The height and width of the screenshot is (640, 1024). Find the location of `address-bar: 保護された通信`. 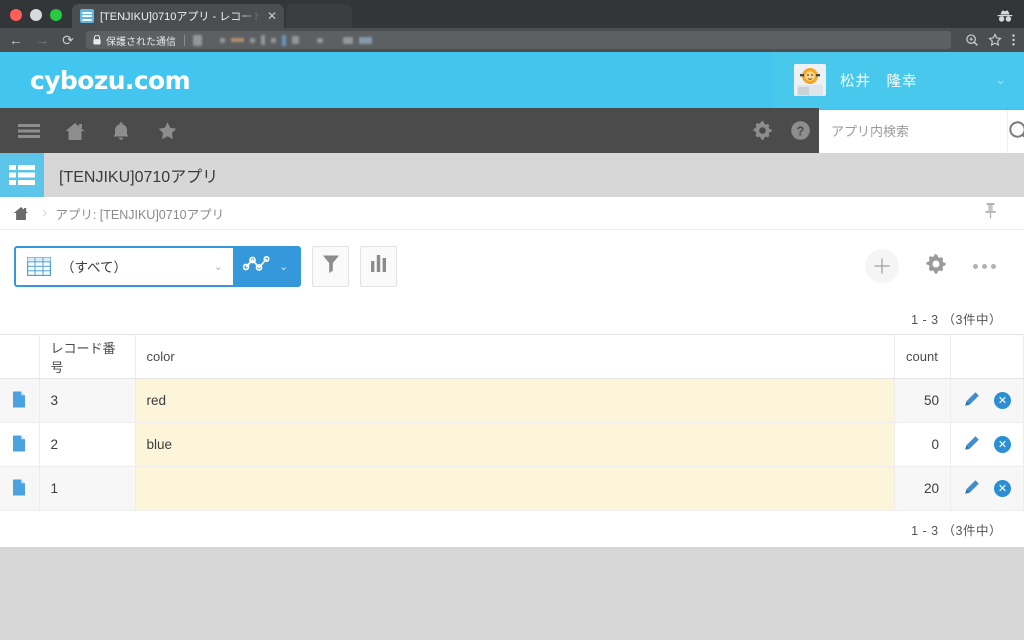

address-bar: 保護された通信 is located at coordinates (518, 40).